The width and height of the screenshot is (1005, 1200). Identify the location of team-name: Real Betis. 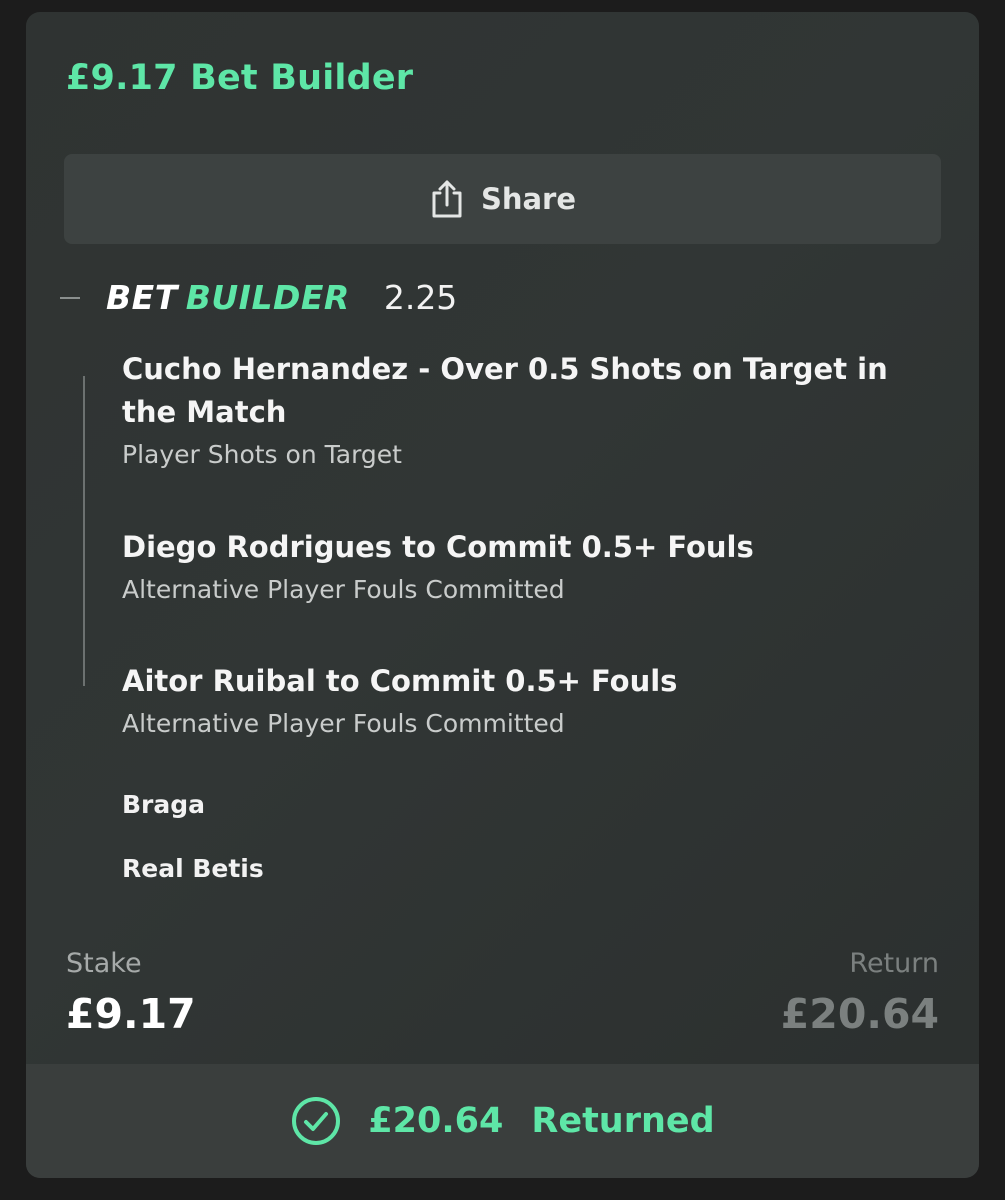
(193, 868).